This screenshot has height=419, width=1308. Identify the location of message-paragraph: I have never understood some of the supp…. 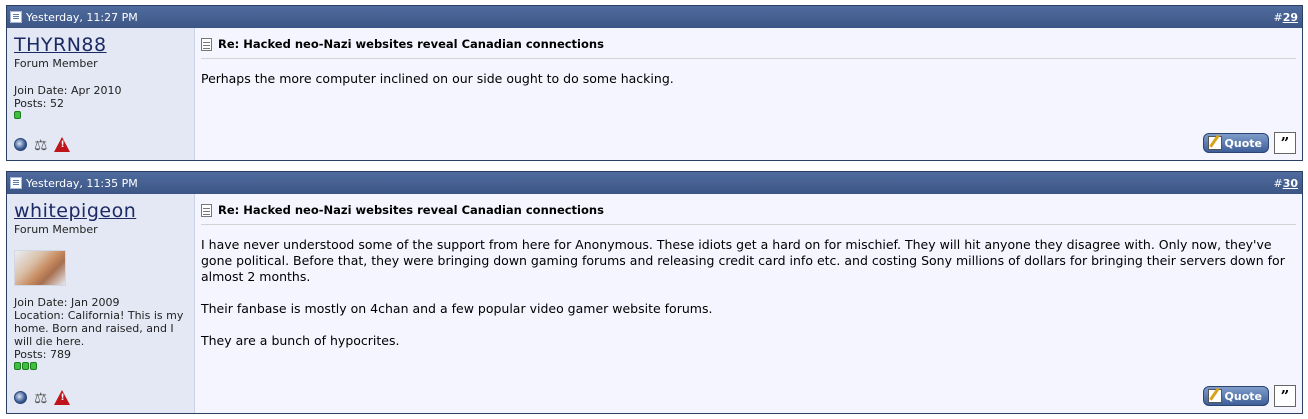
(743, 260).